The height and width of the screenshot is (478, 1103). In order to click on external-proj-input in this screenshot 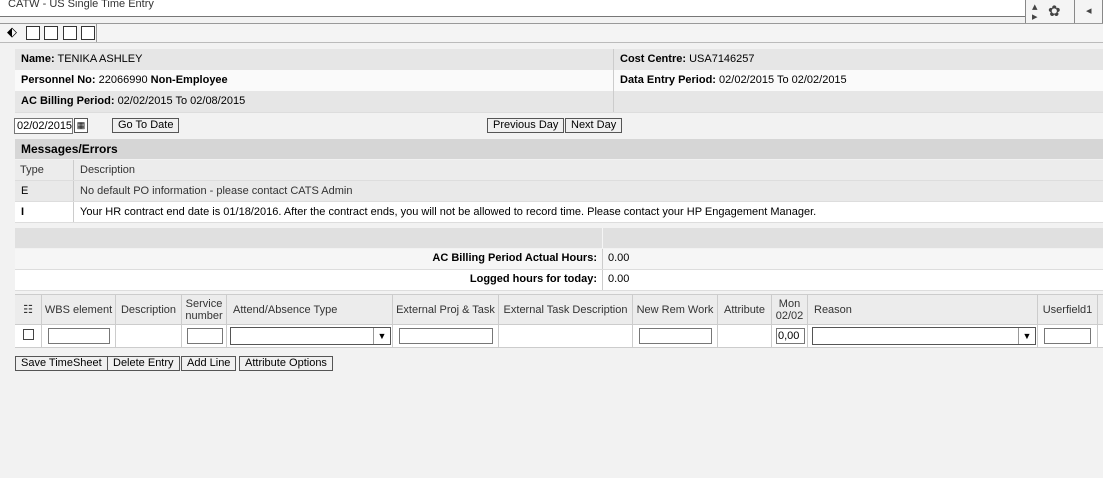, I will do `click(446, 336)`.